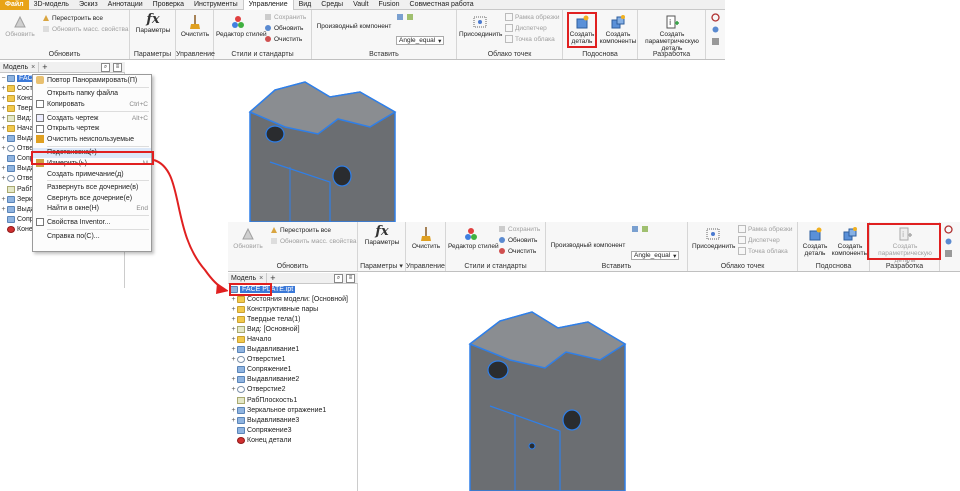 The width and height of the screenshot is (960, 491). Describe the element at coordinates (92, 104) in the screenshot. I see `menu-item-copy: Копировать Ctrl+C` at that location.